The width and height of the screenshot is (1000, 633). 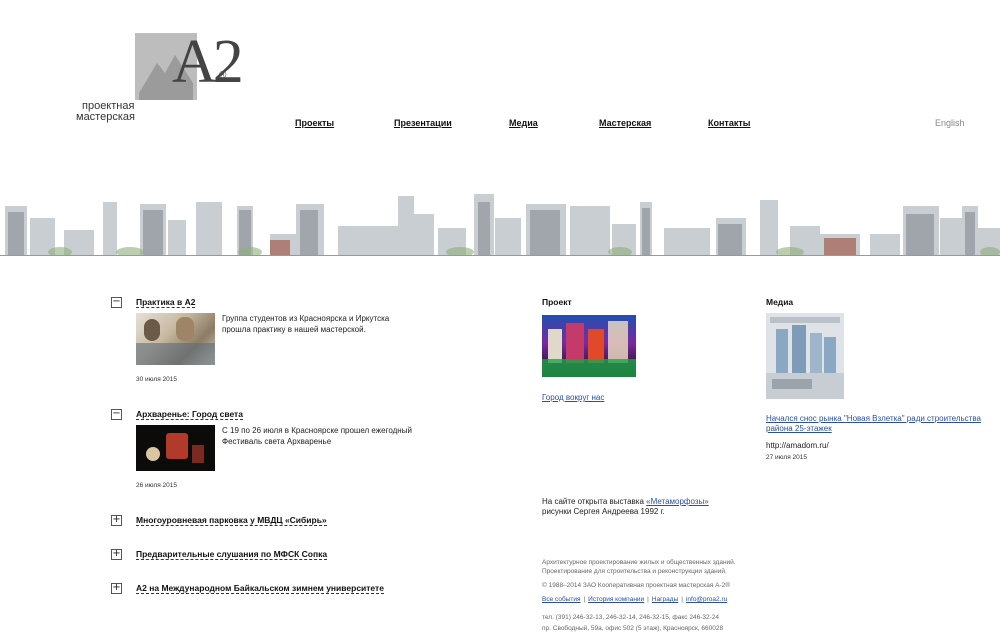 What do you see at coordinates (223, 75) in the screenshot?
I see `logo-registered: ®` at bounding box center [223, 75].